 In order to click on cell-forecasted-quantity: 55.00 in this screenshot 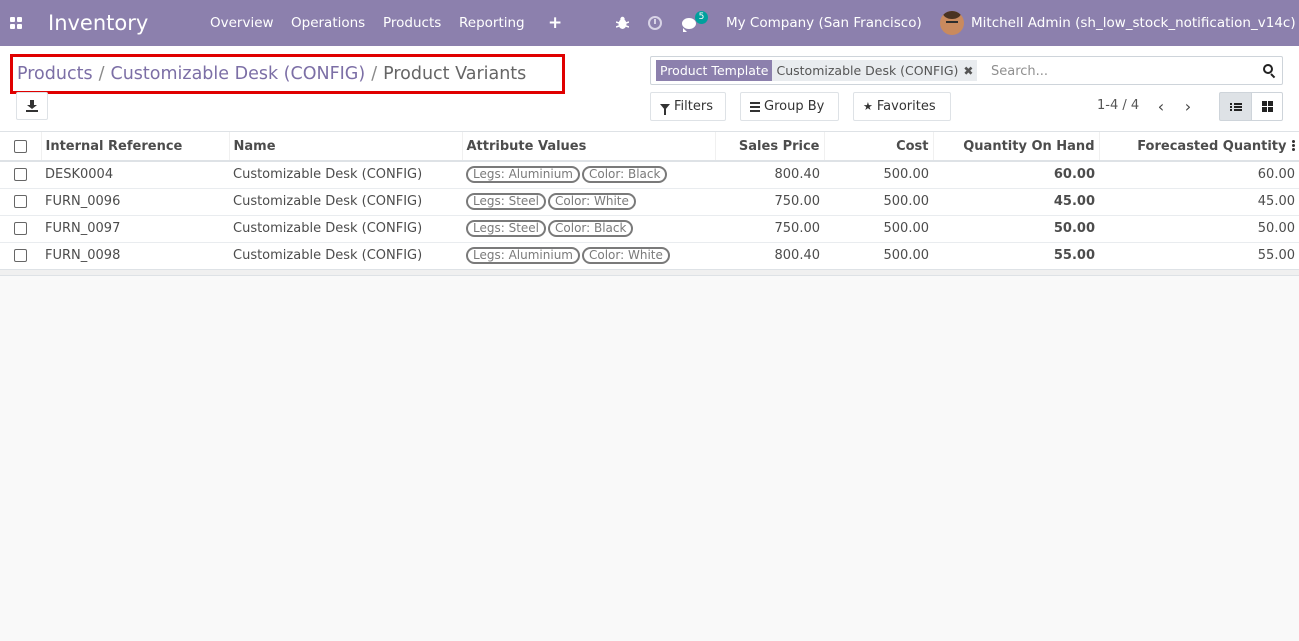, I will do `click(1276, 256)`.